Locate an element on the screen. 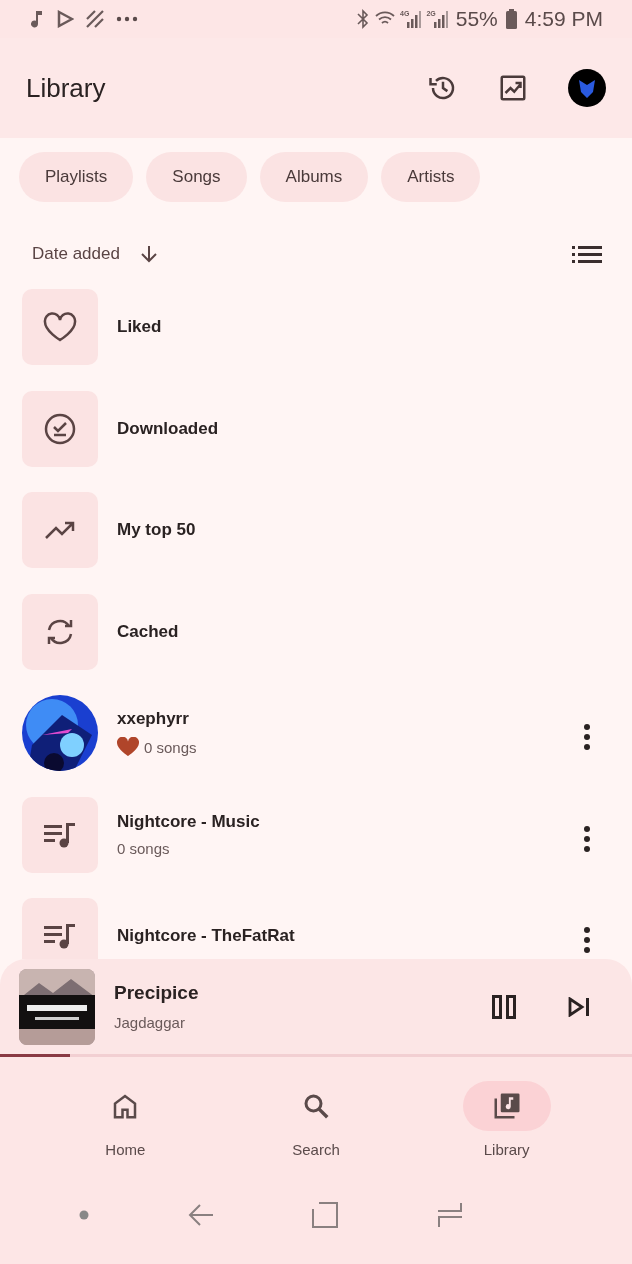  trending-up-icon is located at coordinates (60, 530).